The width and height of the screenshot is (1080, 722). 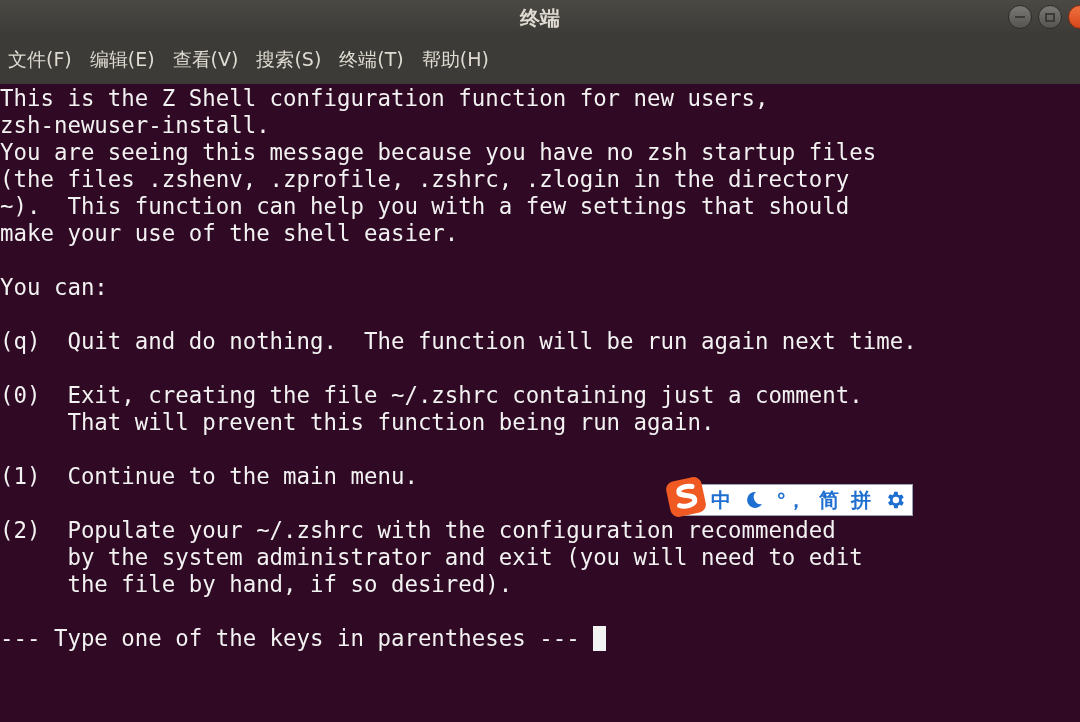 I want to click on menu-item: 文件(F), so click(x=40, y=59).